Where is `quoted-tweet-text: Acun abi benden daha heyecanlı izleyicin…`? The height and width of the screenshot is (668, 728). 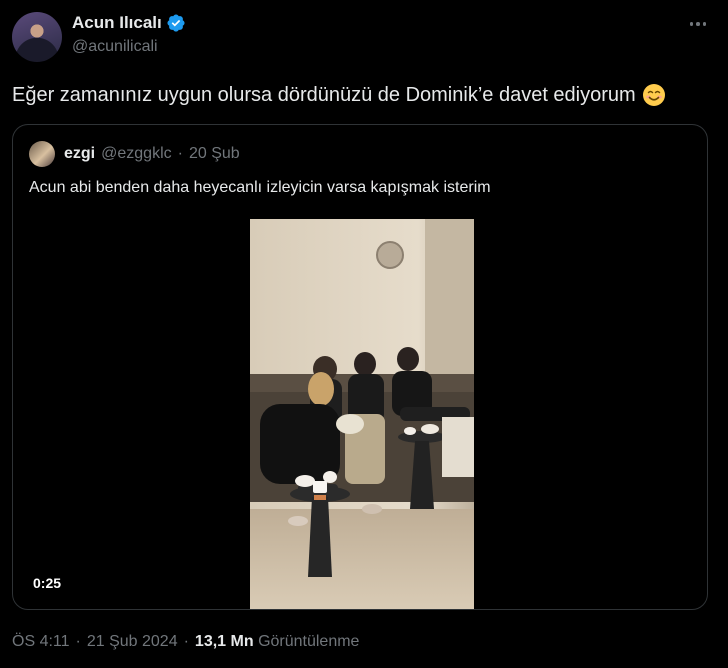 quoted-tweet-text: Acun abi benden daha heyecanlı izleyicin… is located at coordinates (260, 187).